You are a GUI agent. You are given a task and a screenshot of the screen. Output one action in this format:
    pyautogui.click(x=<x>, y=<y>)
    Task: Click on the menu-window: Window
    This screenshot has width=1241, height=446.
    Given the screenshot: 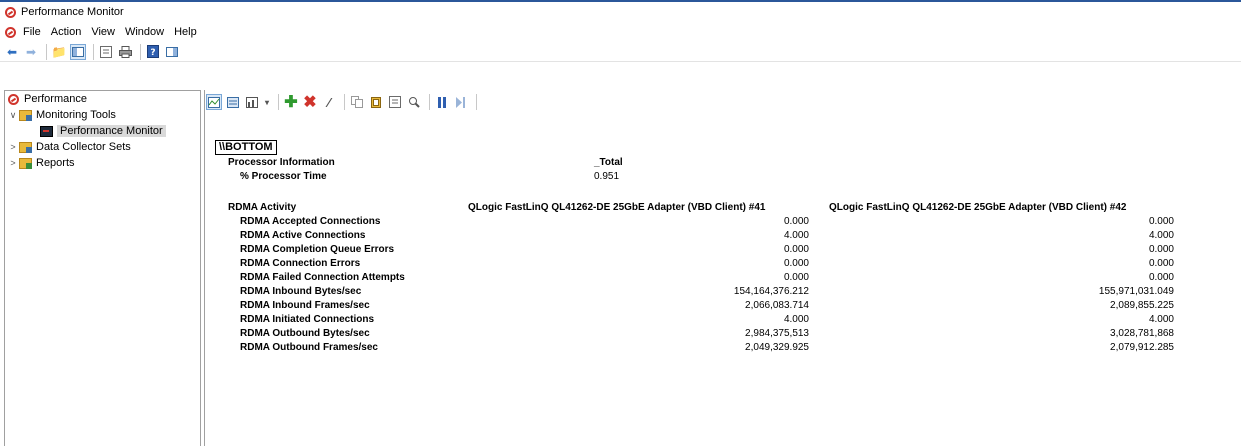 What is the action you would take?
    pyautogui.click(x=144, y=32)
    